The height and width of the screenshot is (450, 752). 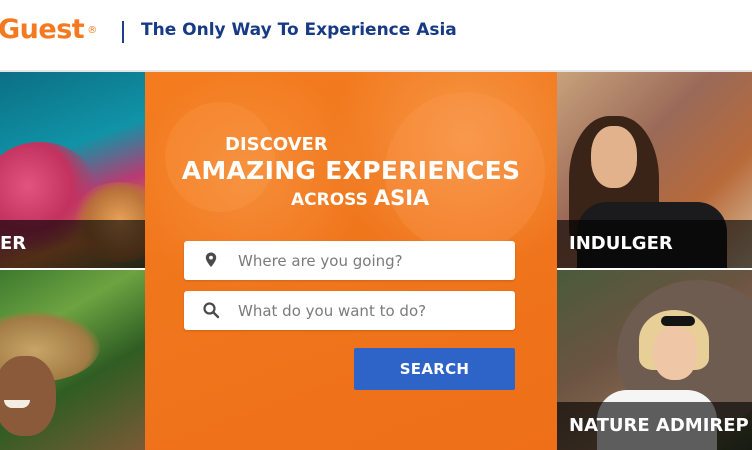 I want to click on hero-headline-line3: ACROSS ASIA, so click(x=424, y=198).